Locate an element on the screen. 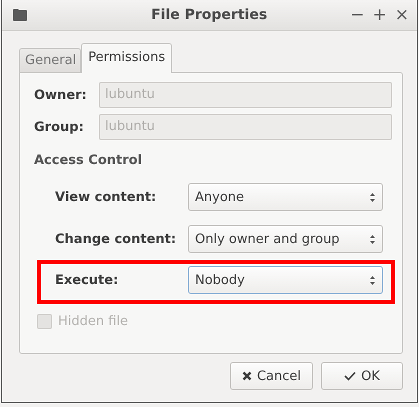 The image size is (419, 407). field-label: Group: is located at coordinates (59, 127).